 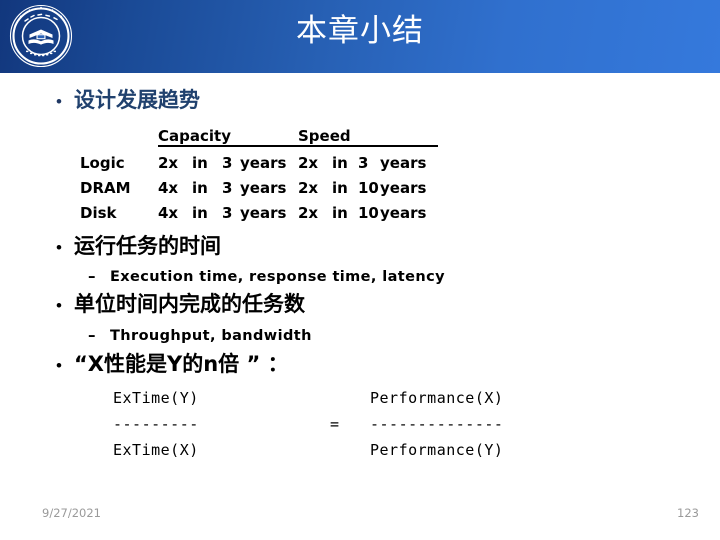 What do you see at coordinates (137, 100) in the screenshot?
I see `bullet-label-design-trend: 设计发展趋势` at bounding box center [137, 100].